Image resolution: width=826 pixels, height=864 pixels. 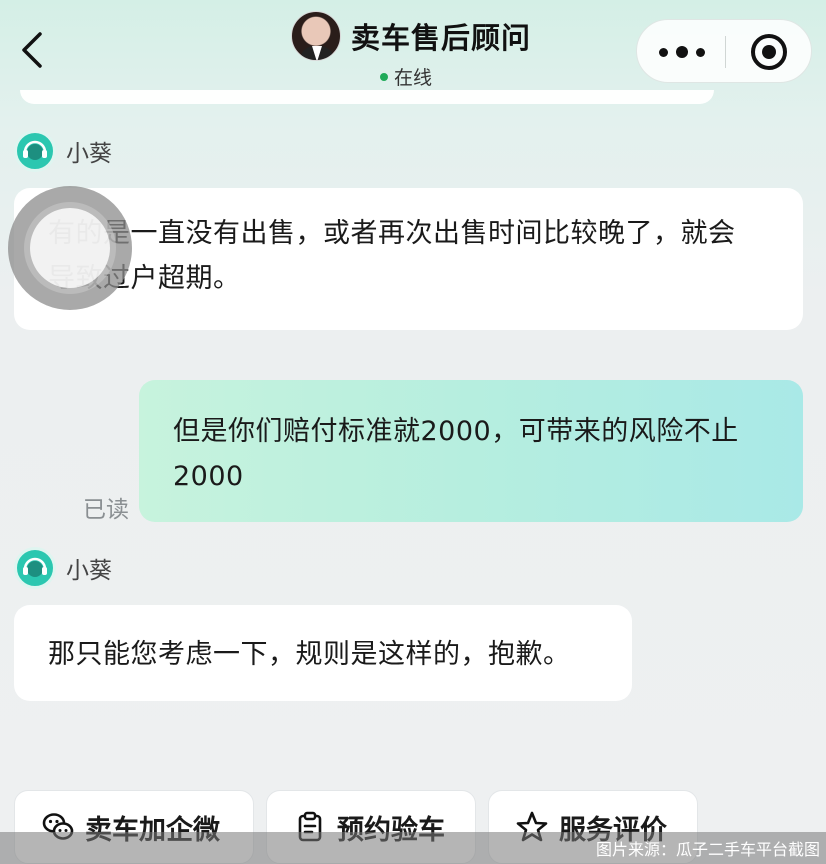 I want to click on chat-title: 卖车售后顾问, so click(x=441, y=38).